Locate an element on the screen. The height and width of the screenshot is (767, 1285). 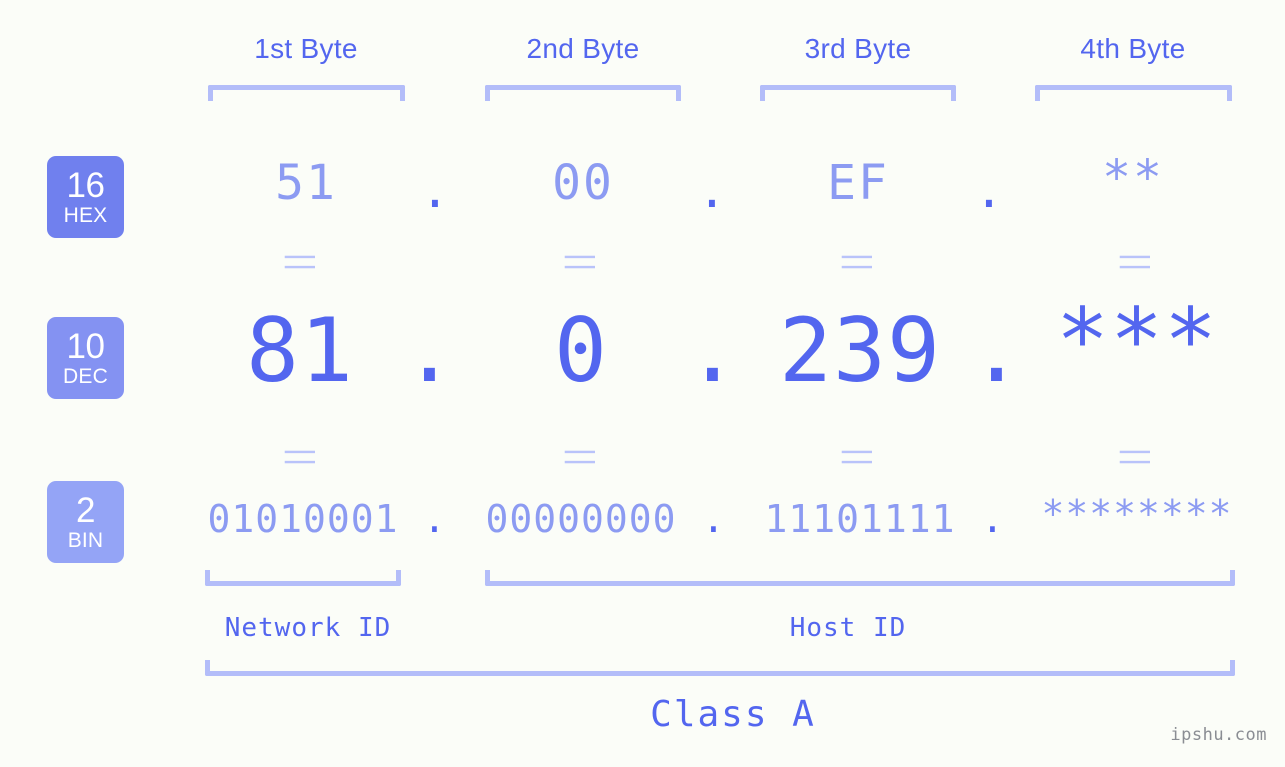
base-badge-hex: 16 HEX is located at coordinates (85, 197).